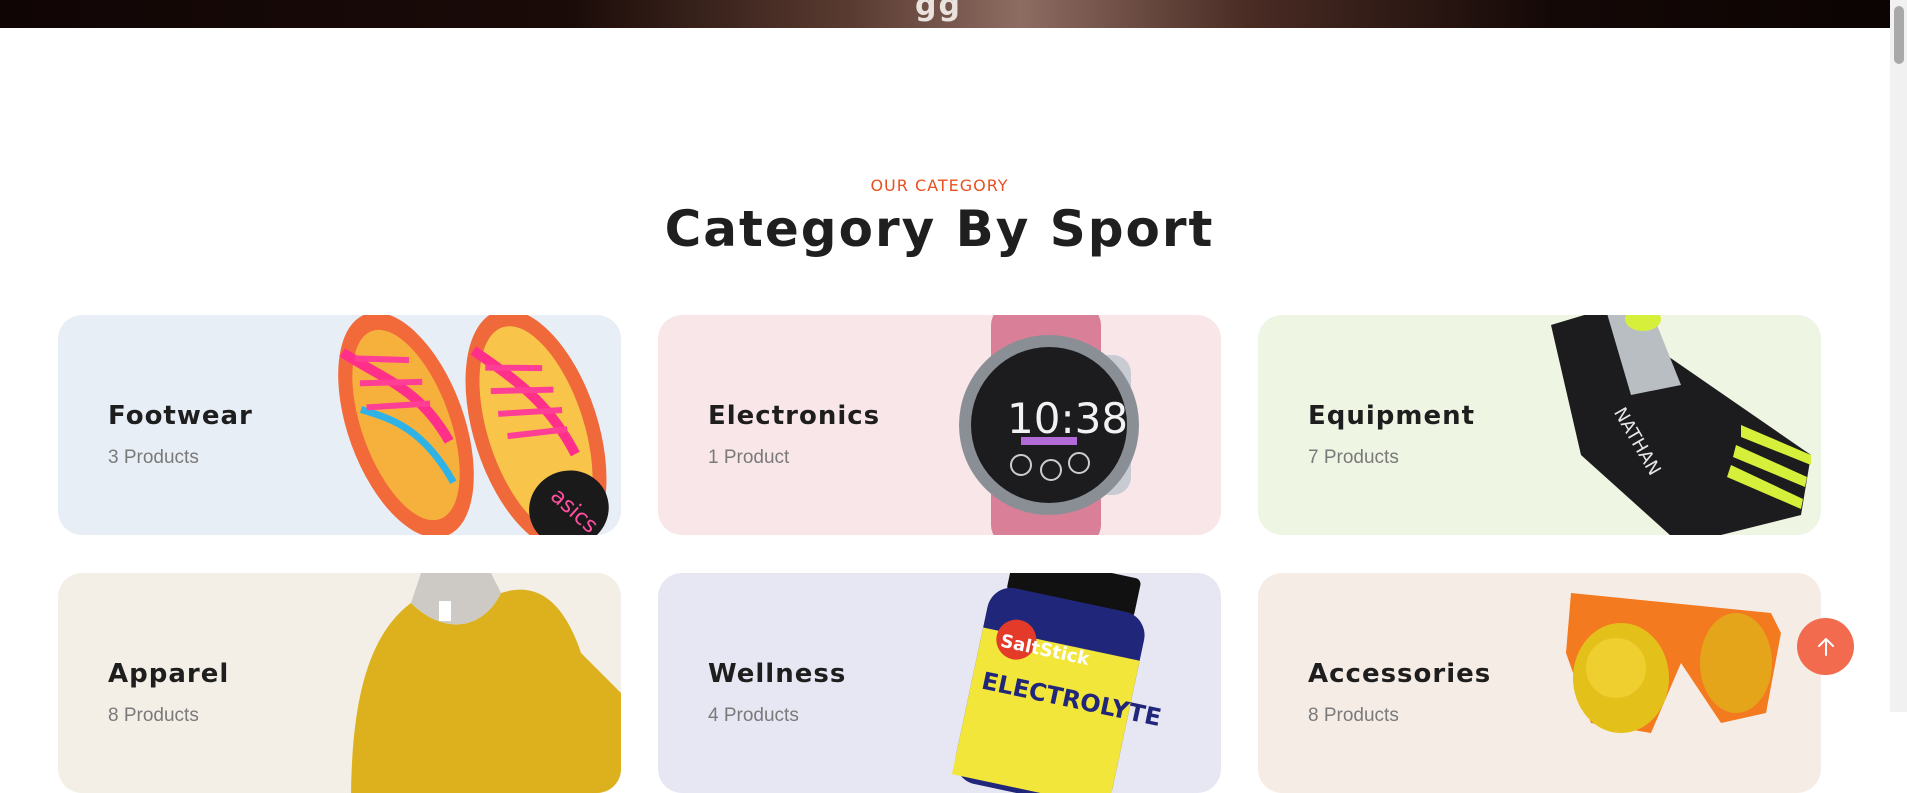 The width and height of the screenshot is (1907, 793). I want to click on category-count: 1 Product, so click(749, 457).